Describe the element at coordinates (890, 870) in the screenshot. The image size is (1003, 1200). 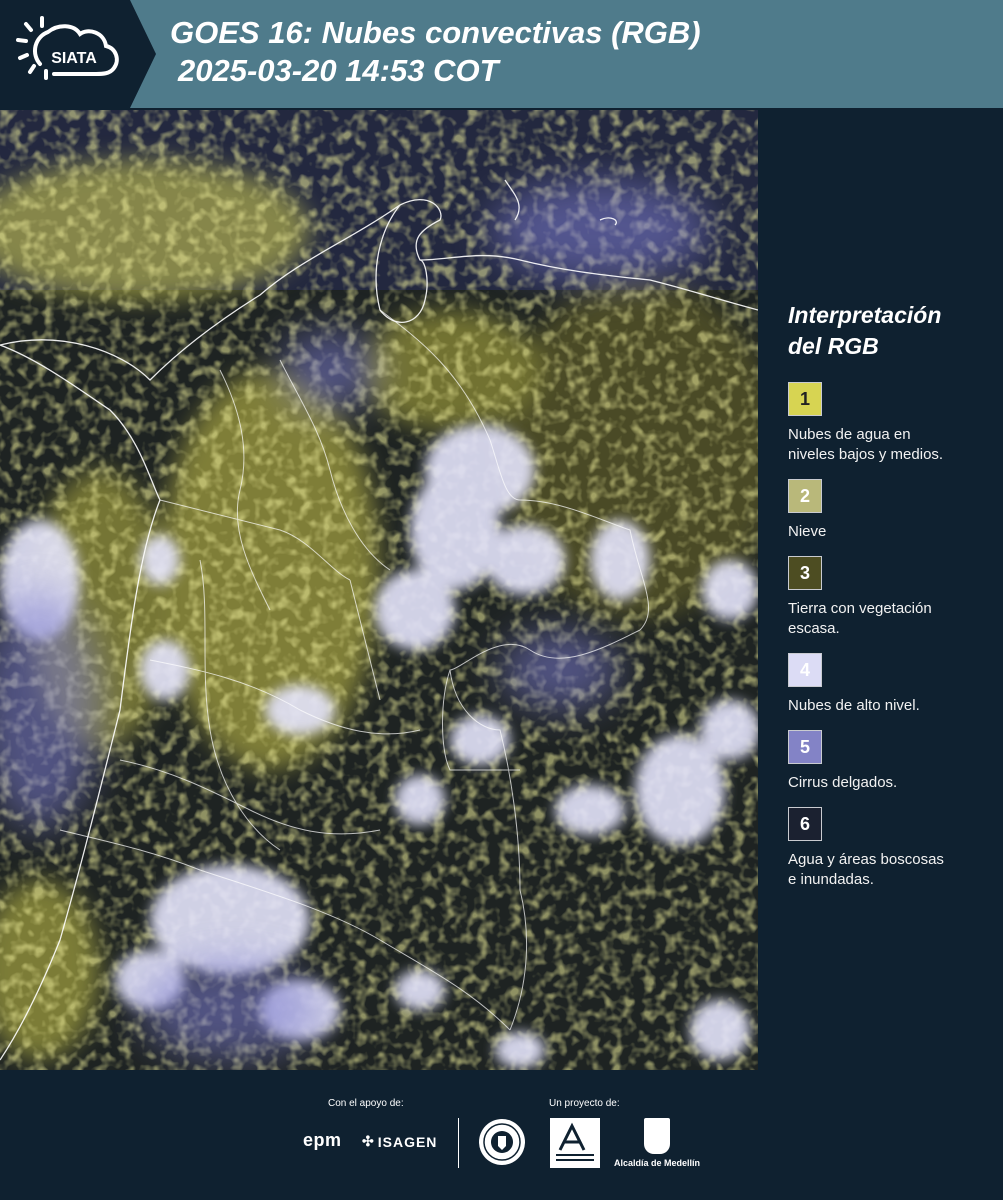
I see `legend-label: Agua y áreas boscosas e inundadas.` at that location.